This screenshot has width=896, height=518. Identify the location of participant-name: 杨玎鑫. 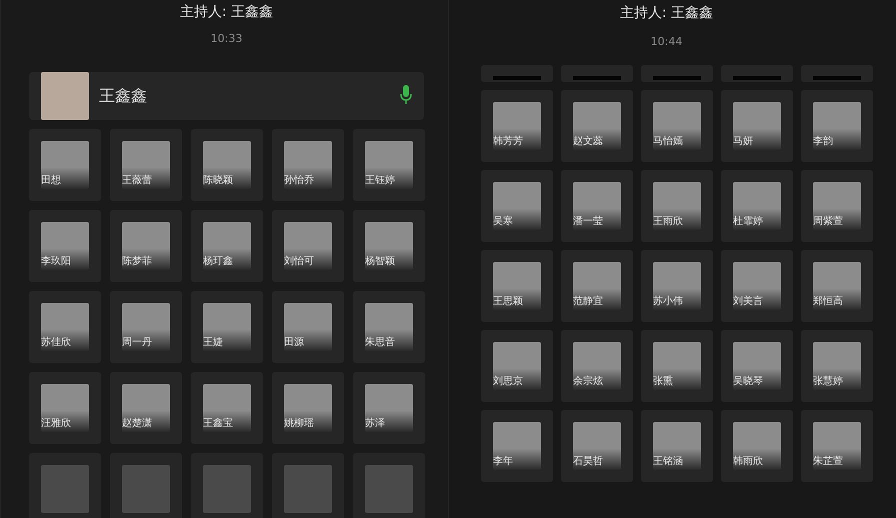
(218, 261).